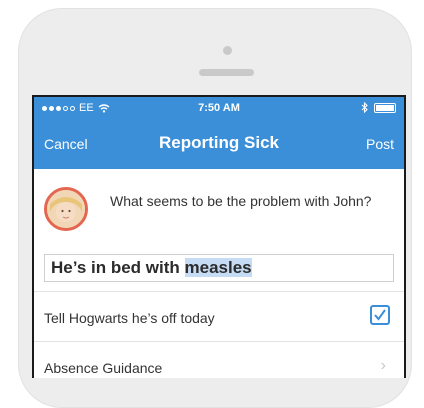 This screenshot has height=408, width=424. What do you see at coordinates (380, 144) in the screenshot?
I see `post-button: Post` at bounding box center [380, 144].